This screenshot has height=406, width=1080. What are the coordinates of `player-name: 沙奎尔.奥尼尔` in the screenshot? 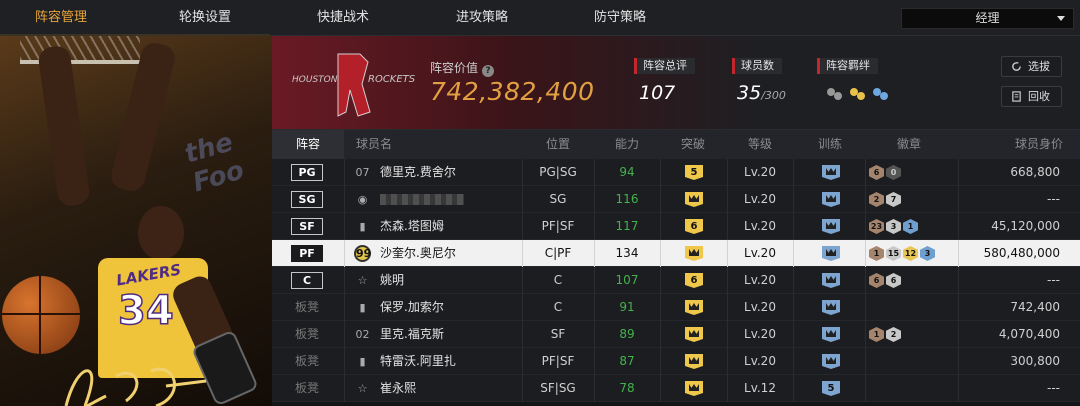 It's located at (418, 253).